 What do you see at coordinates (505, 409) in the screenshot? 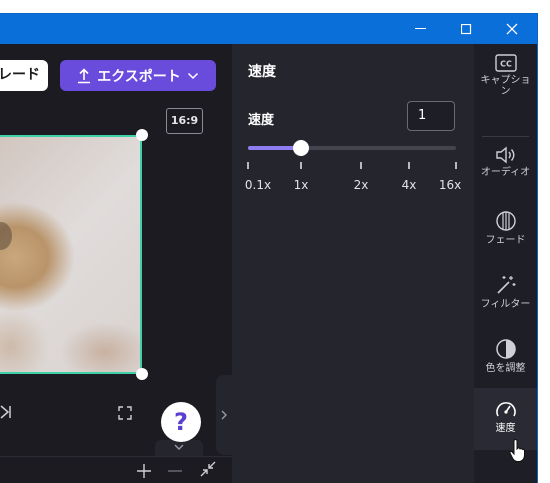
I see `speedometer-icon` at bounding box center [505, 409].